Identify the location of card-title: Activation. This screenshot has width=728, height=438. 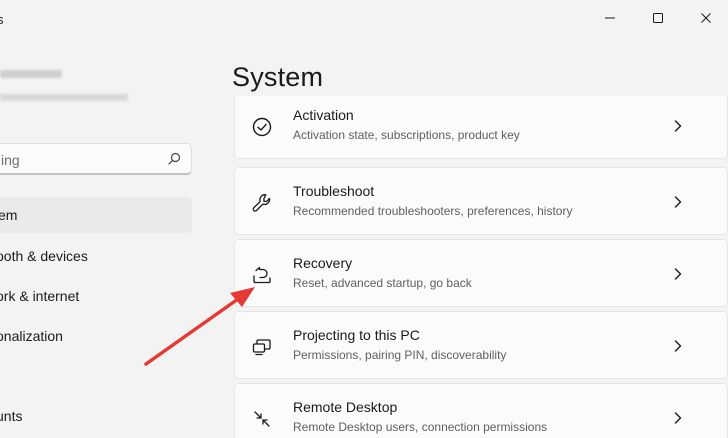
(323, 115).